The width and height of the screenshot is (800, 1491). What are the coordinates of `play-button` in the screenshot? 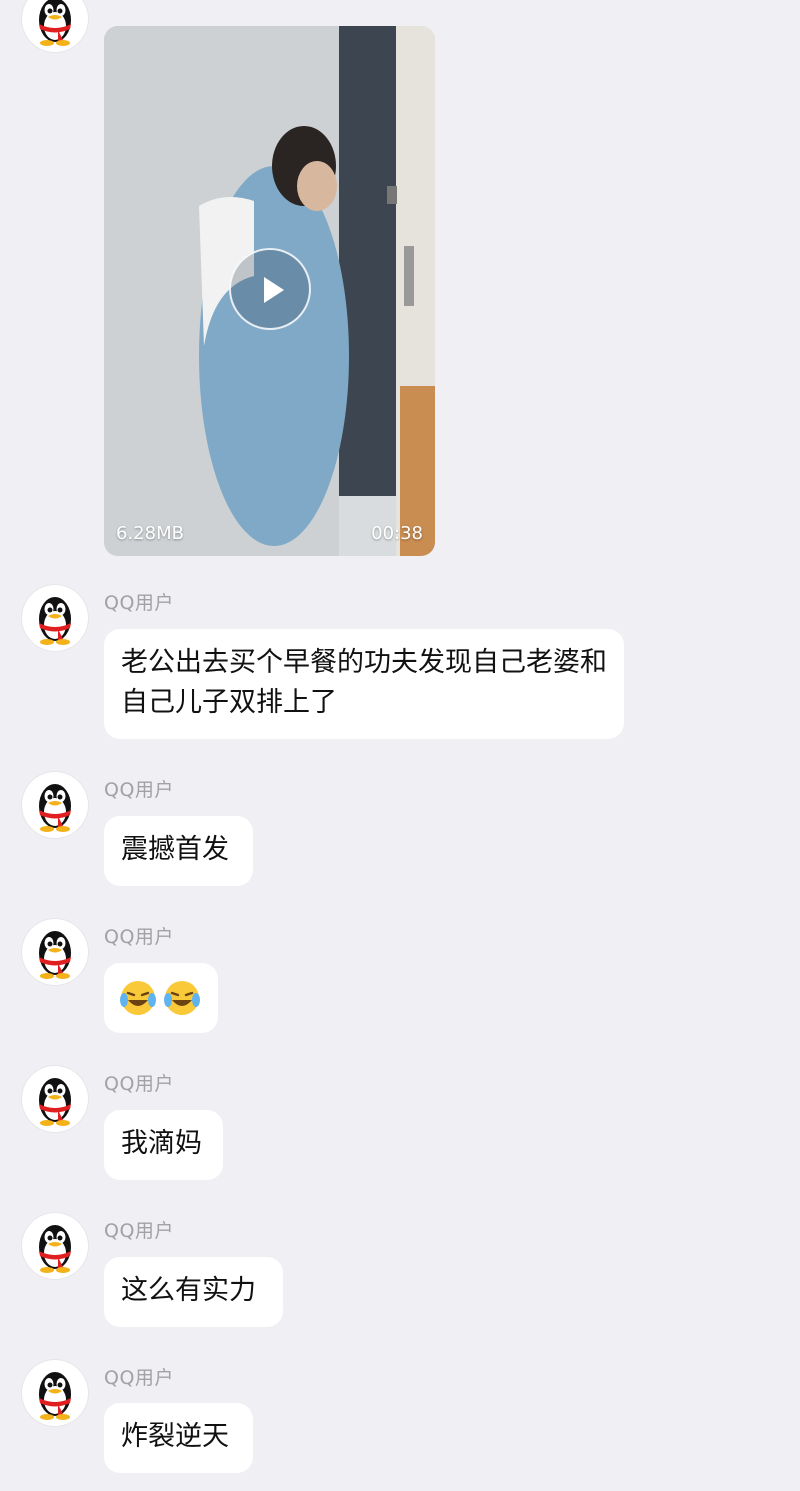 It's located at (270, 289).